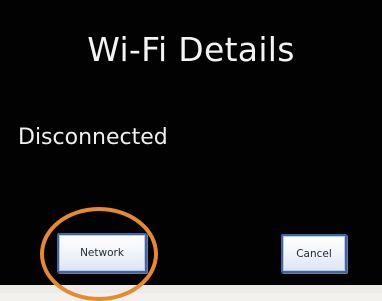  Describe the element at coordinates (191, 49) in the screenshot. I see `dialog-title: Wi-Fi Details` at that location.